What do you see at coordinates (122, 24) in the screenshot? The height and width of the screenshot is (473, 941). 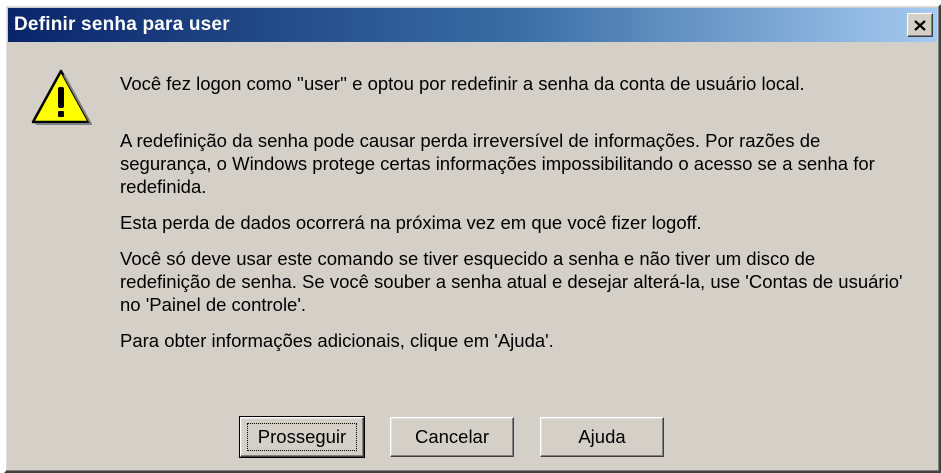 I see `window-title: Definir senha para user` at bounding box center [122, 24].